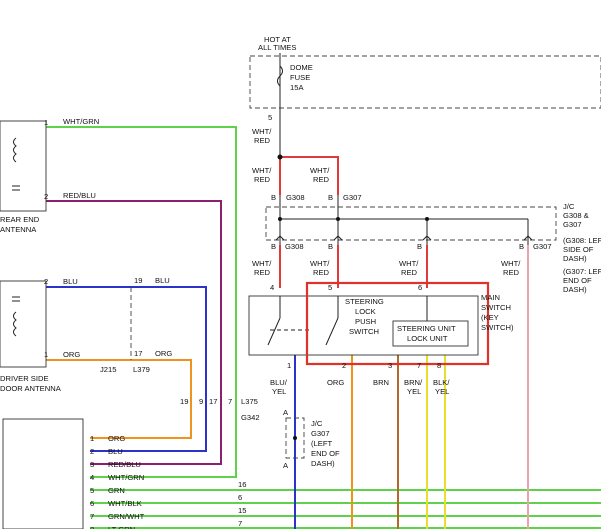  I want to click on rear-antenna-box, so click(23, 166).